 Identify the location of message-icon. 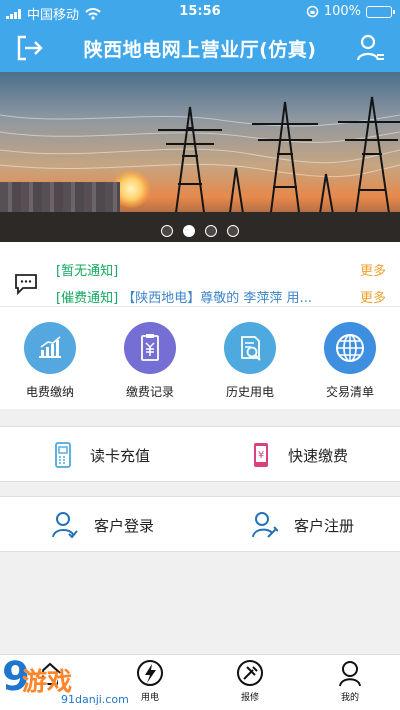
(26, 285).